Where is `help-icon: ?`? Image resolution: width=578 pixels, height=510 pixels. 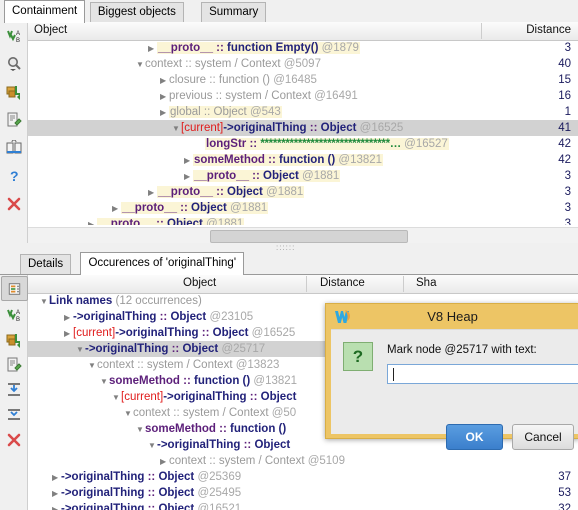 help-icon: ? is located at coordinates (13, 176).